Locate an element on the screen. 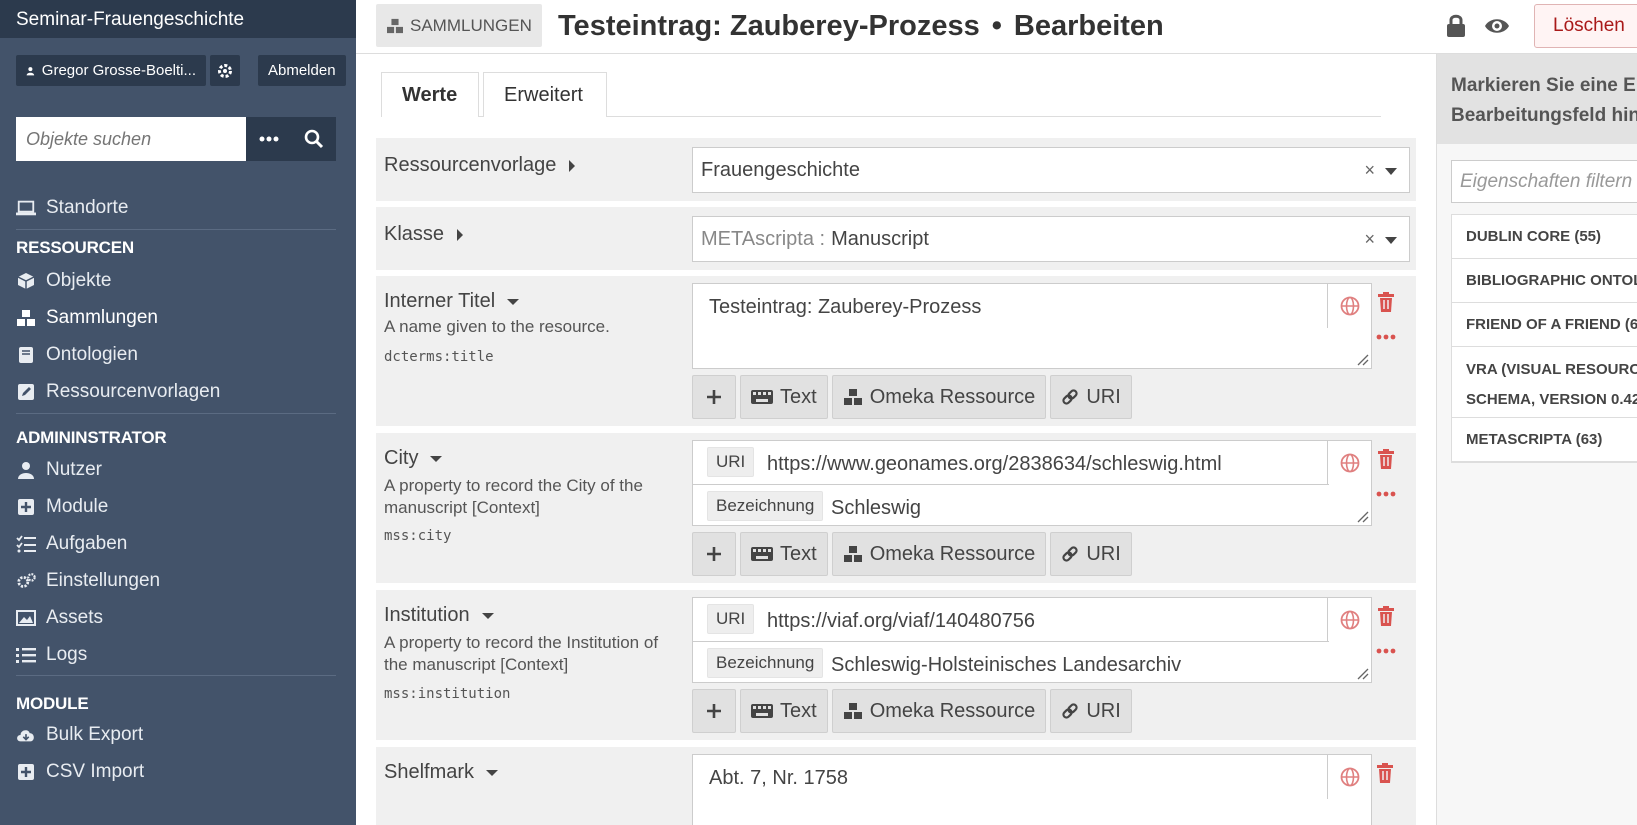 This screenshot has width=1637, height=825. value-textarea: Testeintrag: Zauberey-Prozess is located at coordinates (1032, 326).